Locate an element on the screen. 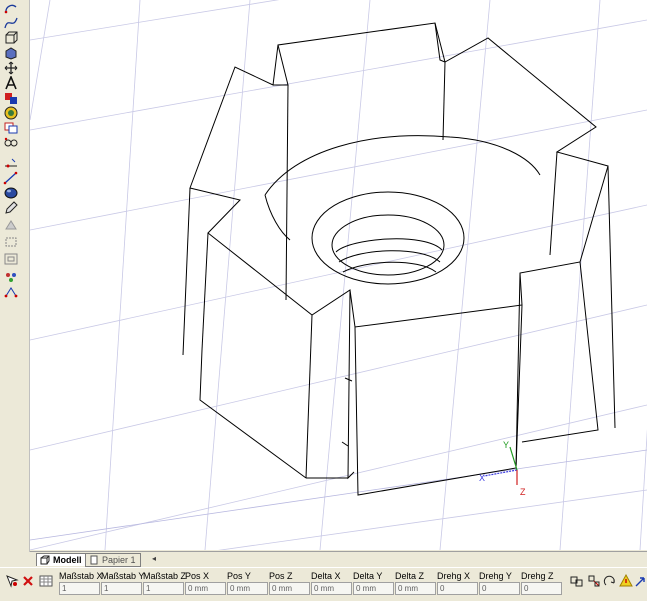  arc-tool-icon is located at coordinates (11, 8).